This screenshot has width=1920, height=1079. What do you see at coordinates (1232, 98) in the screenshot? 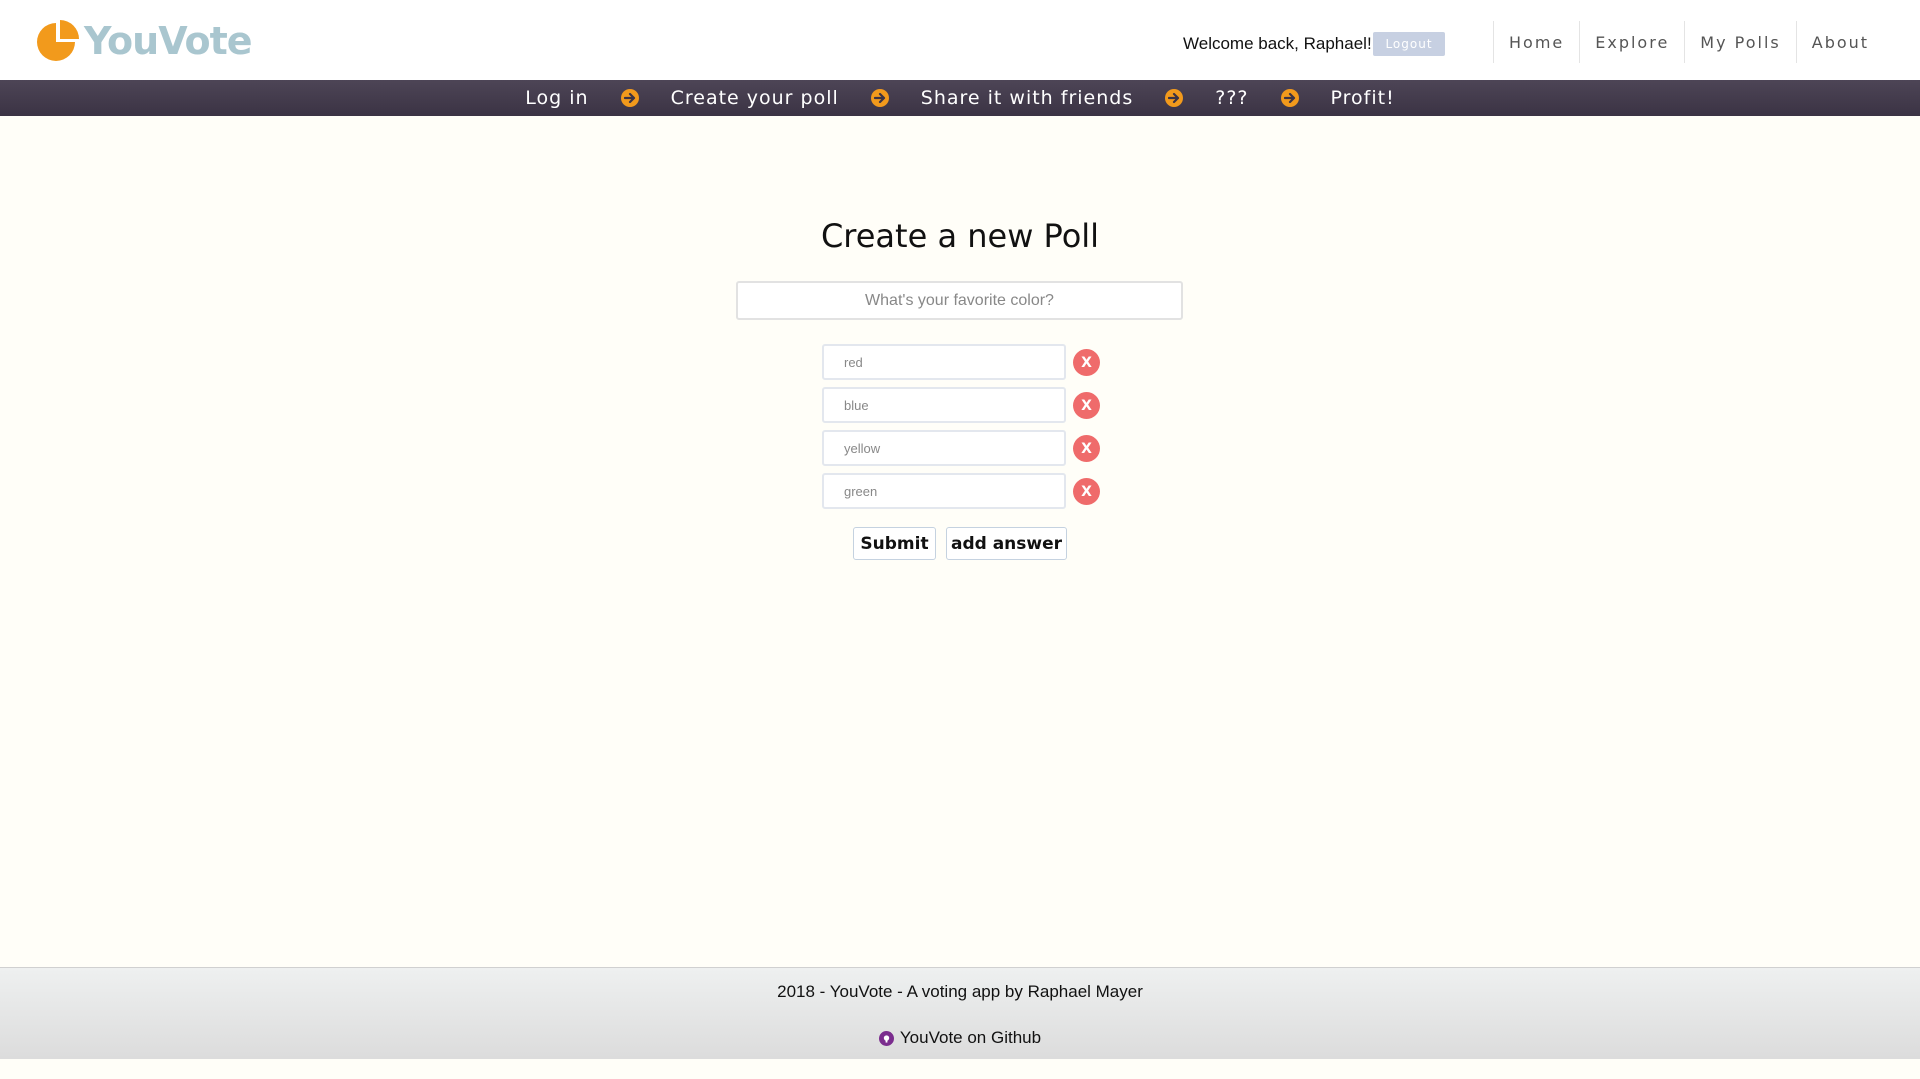
I see `step-unknown: ???` at bounding box center [1232, 98].